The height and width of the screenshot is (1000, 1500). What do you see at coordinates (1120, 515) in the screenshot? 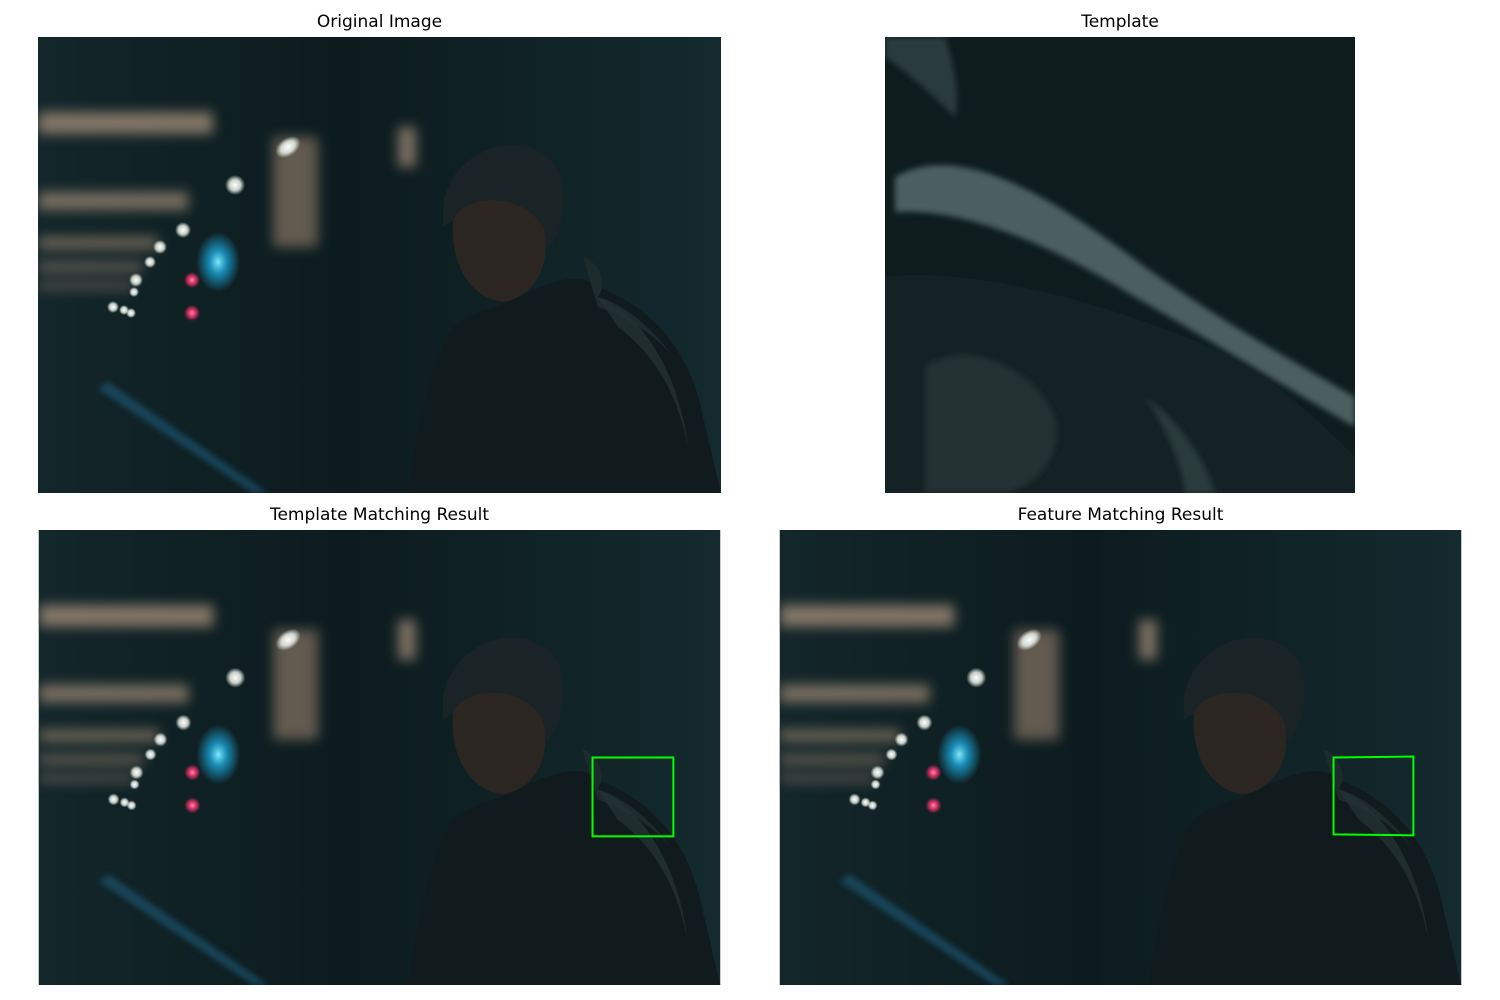
I see `feature-matching-title: Feature Matching Result` at bounding box center [1120, 515].